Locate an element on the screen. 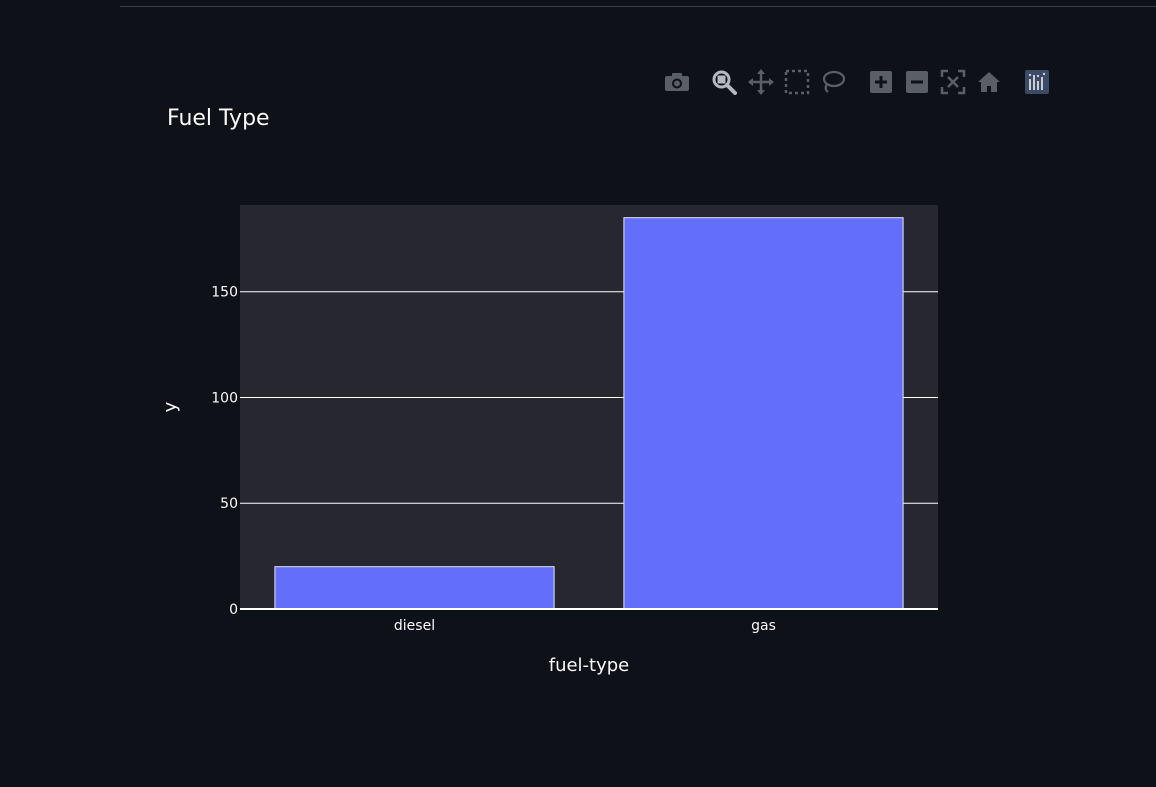  x-axis-title: fuel-type is located at coordinates (589, 665).